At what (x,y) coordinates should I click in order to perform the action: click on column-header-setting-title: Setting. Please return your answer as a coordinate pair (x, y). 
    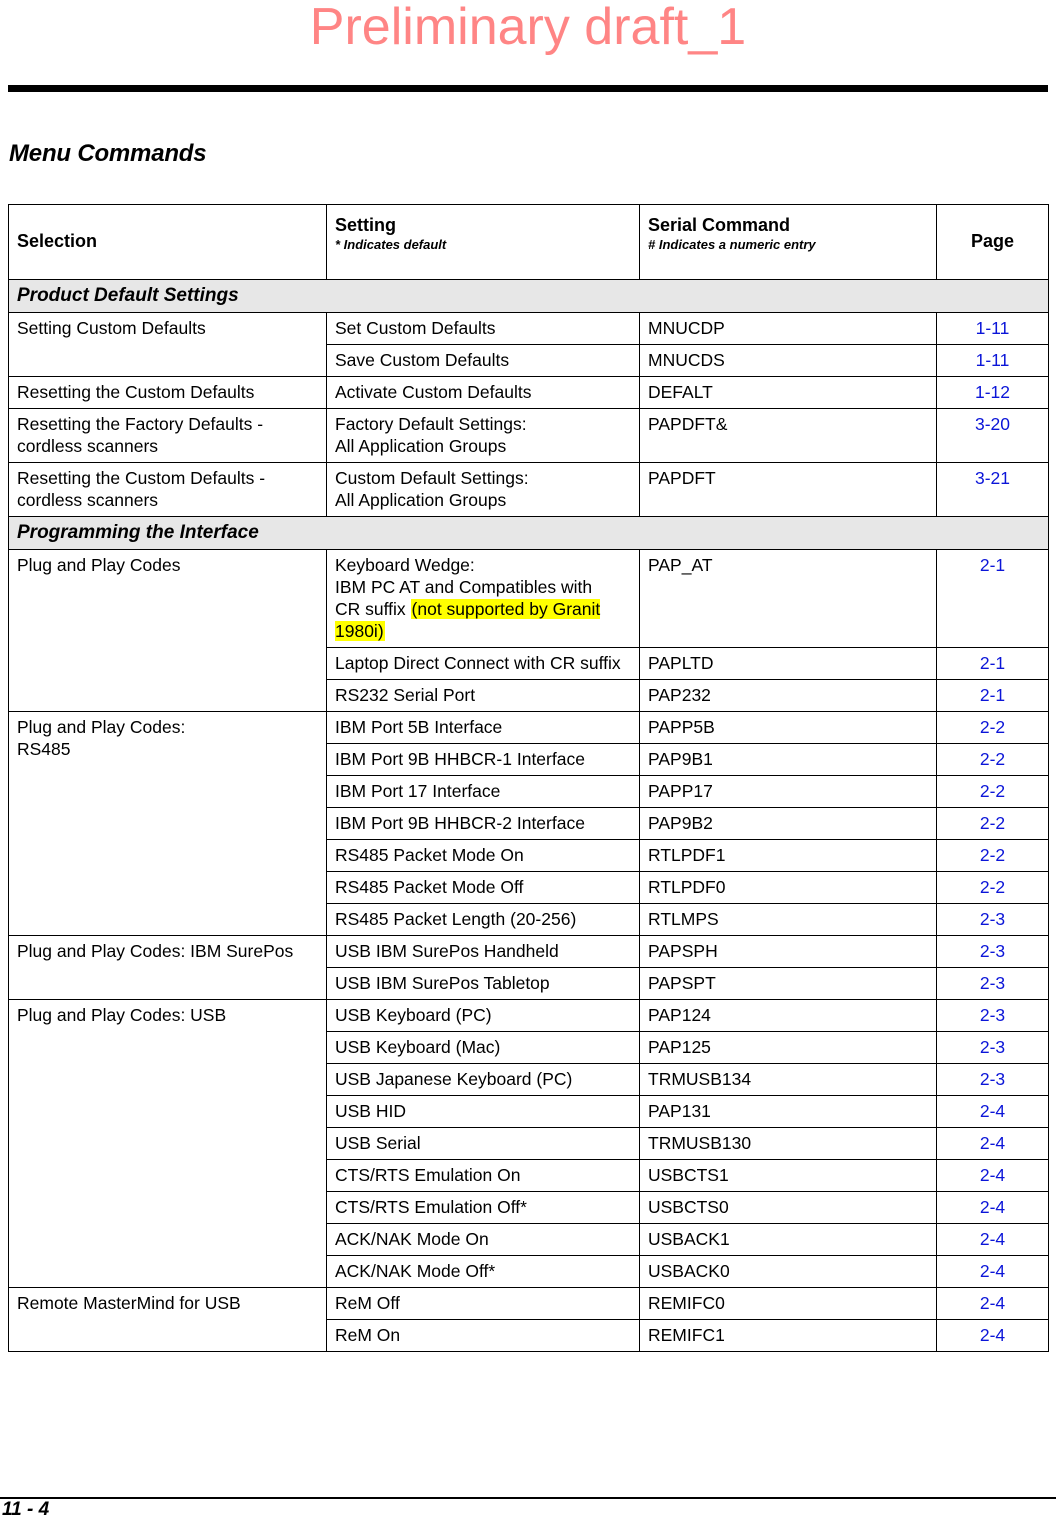
    Looking at the image, I should click on (365, 225).